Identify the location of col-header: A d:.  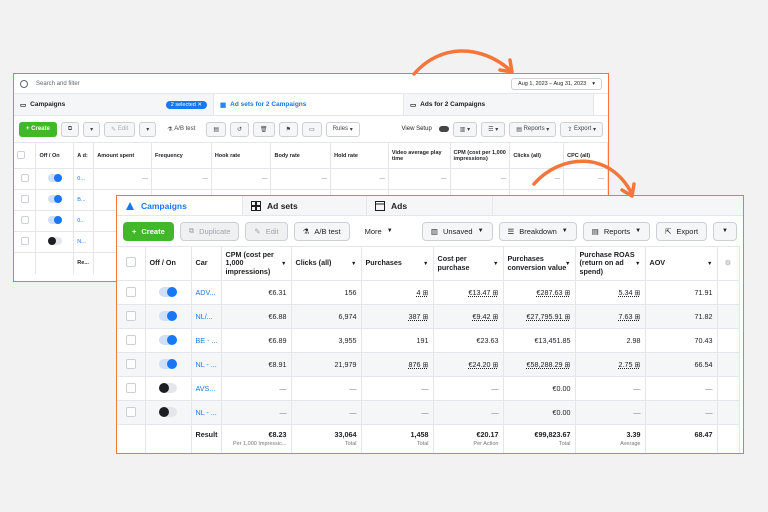
(84, 155).